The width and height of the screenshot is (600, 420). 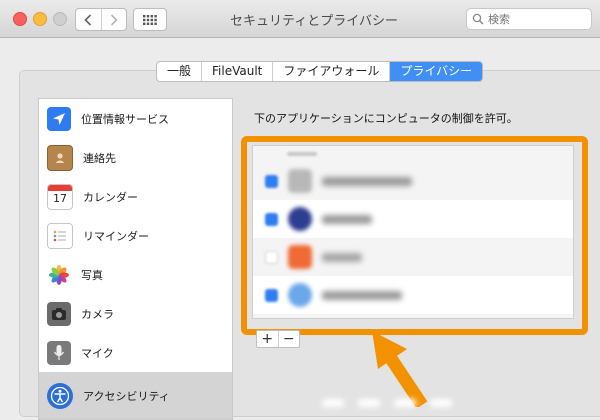 I want to click on reminders-icon, so click(x=60, y=235).